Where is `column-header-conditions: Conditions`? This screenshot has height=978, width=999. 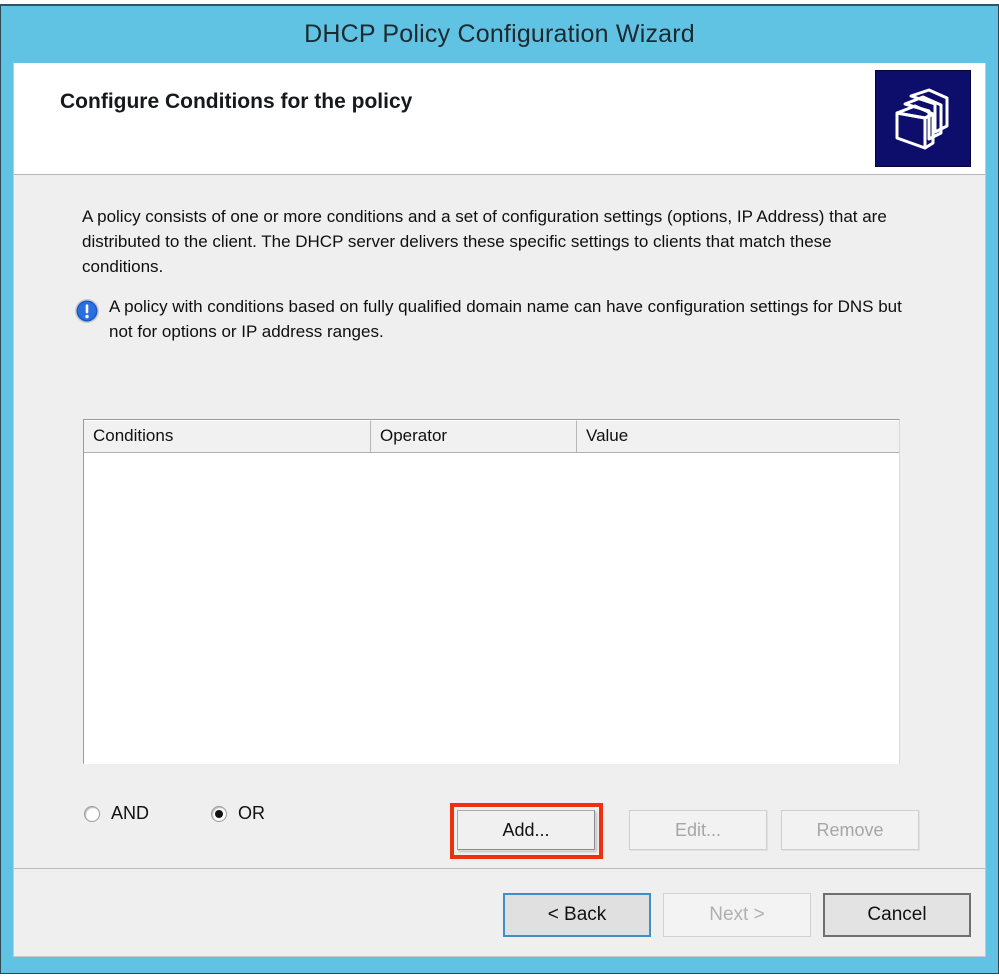
column-header-conditions: Conditions is located at coordinates (227, 436).